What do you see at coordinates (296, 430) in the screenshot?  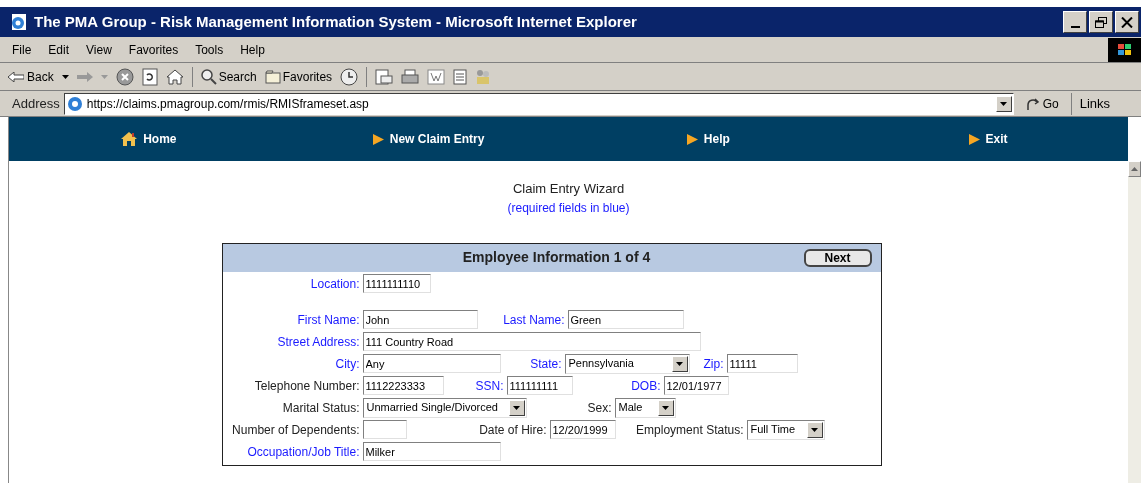 I see `field-label: Number of Dependents:` at bounding box center [296, 430].